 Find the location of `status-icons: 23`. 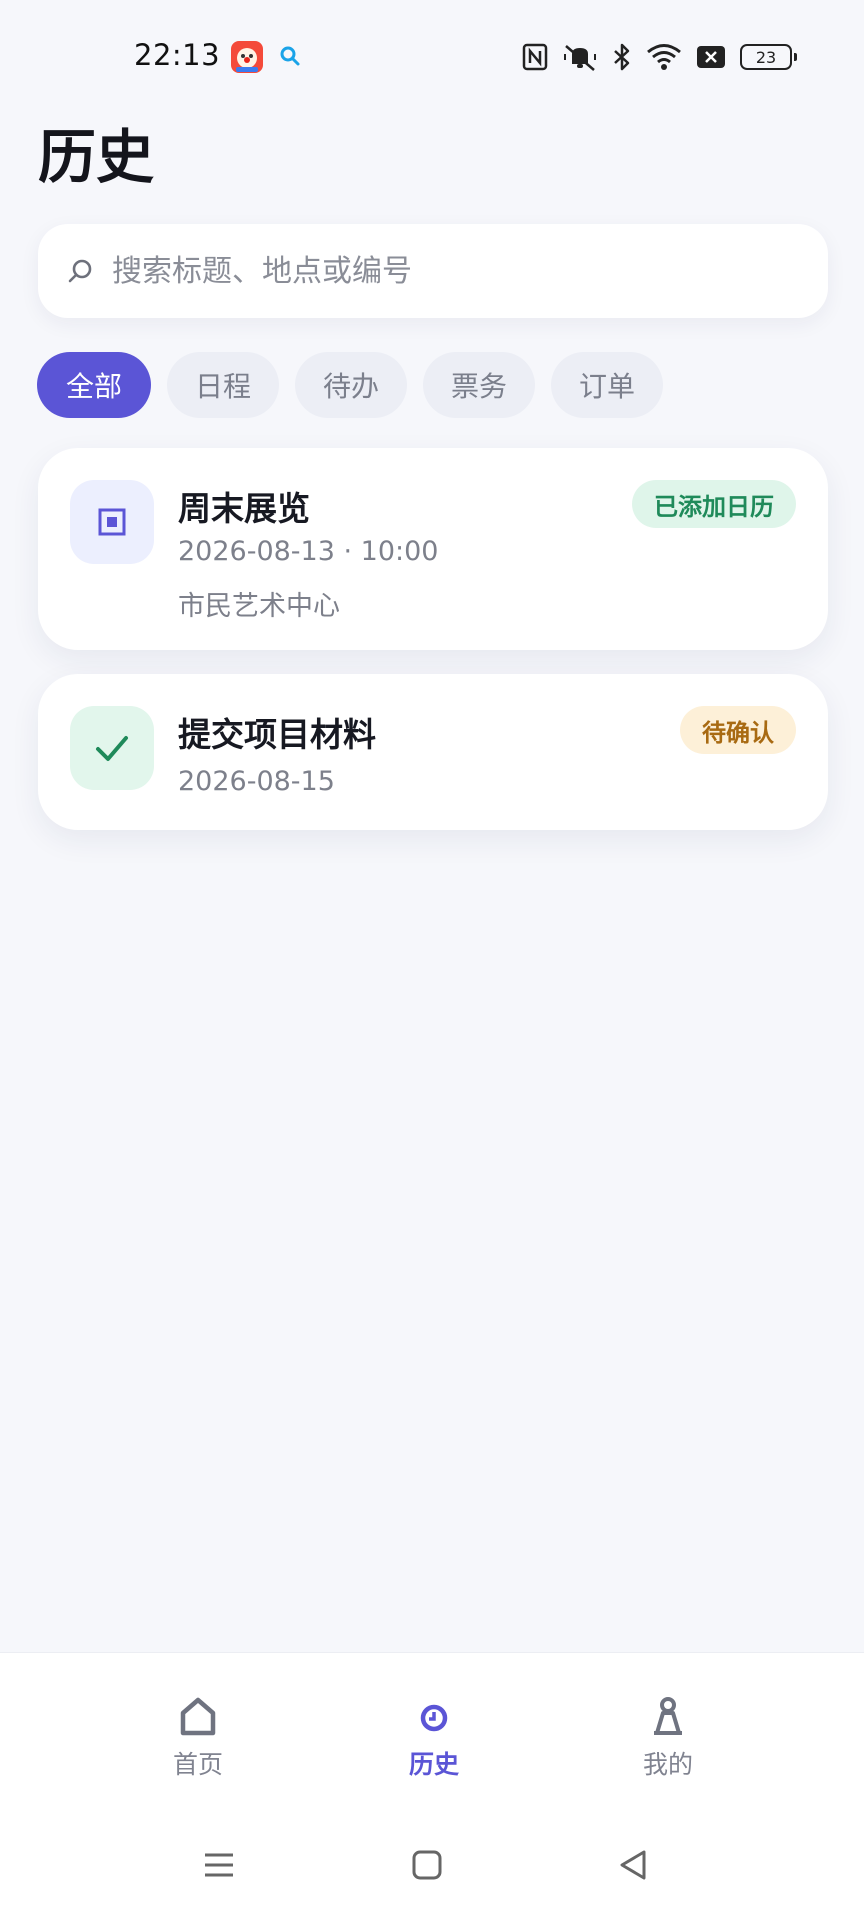

status-icons: 23 is located at coordinates (659, 57).